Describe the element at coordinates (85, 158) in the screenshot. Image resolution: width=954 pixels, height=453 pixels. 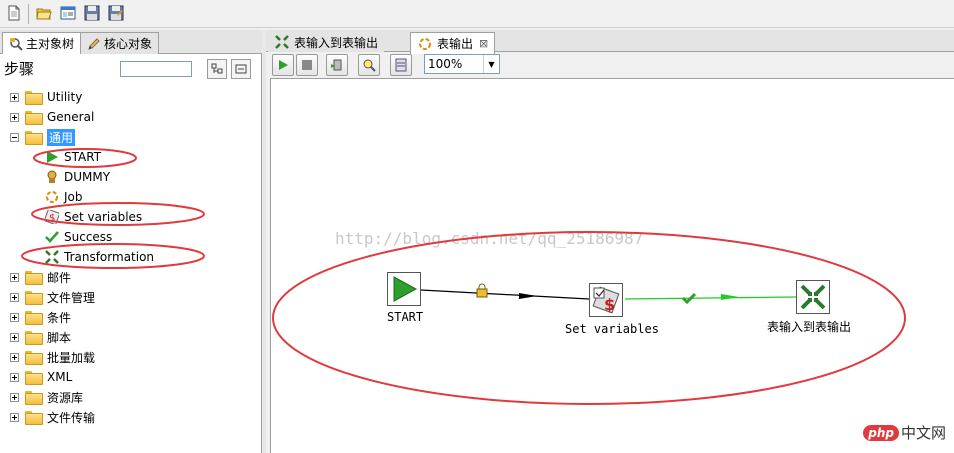
I see `annotation-ellipse-start` at that location.